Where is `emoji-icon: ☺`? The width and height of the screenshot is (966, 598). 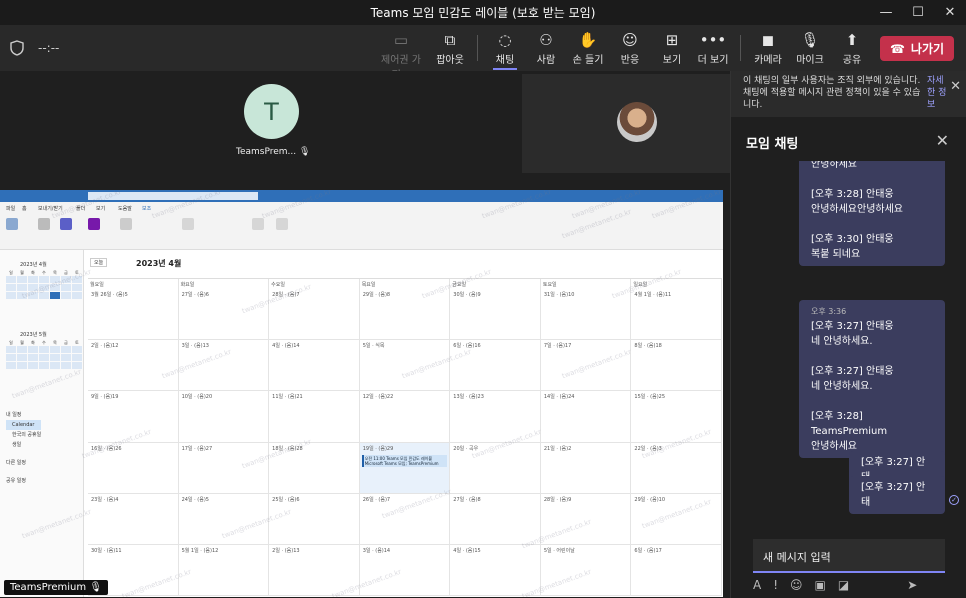
emoji-icon: ☺ is located at coordinates (796, 587).